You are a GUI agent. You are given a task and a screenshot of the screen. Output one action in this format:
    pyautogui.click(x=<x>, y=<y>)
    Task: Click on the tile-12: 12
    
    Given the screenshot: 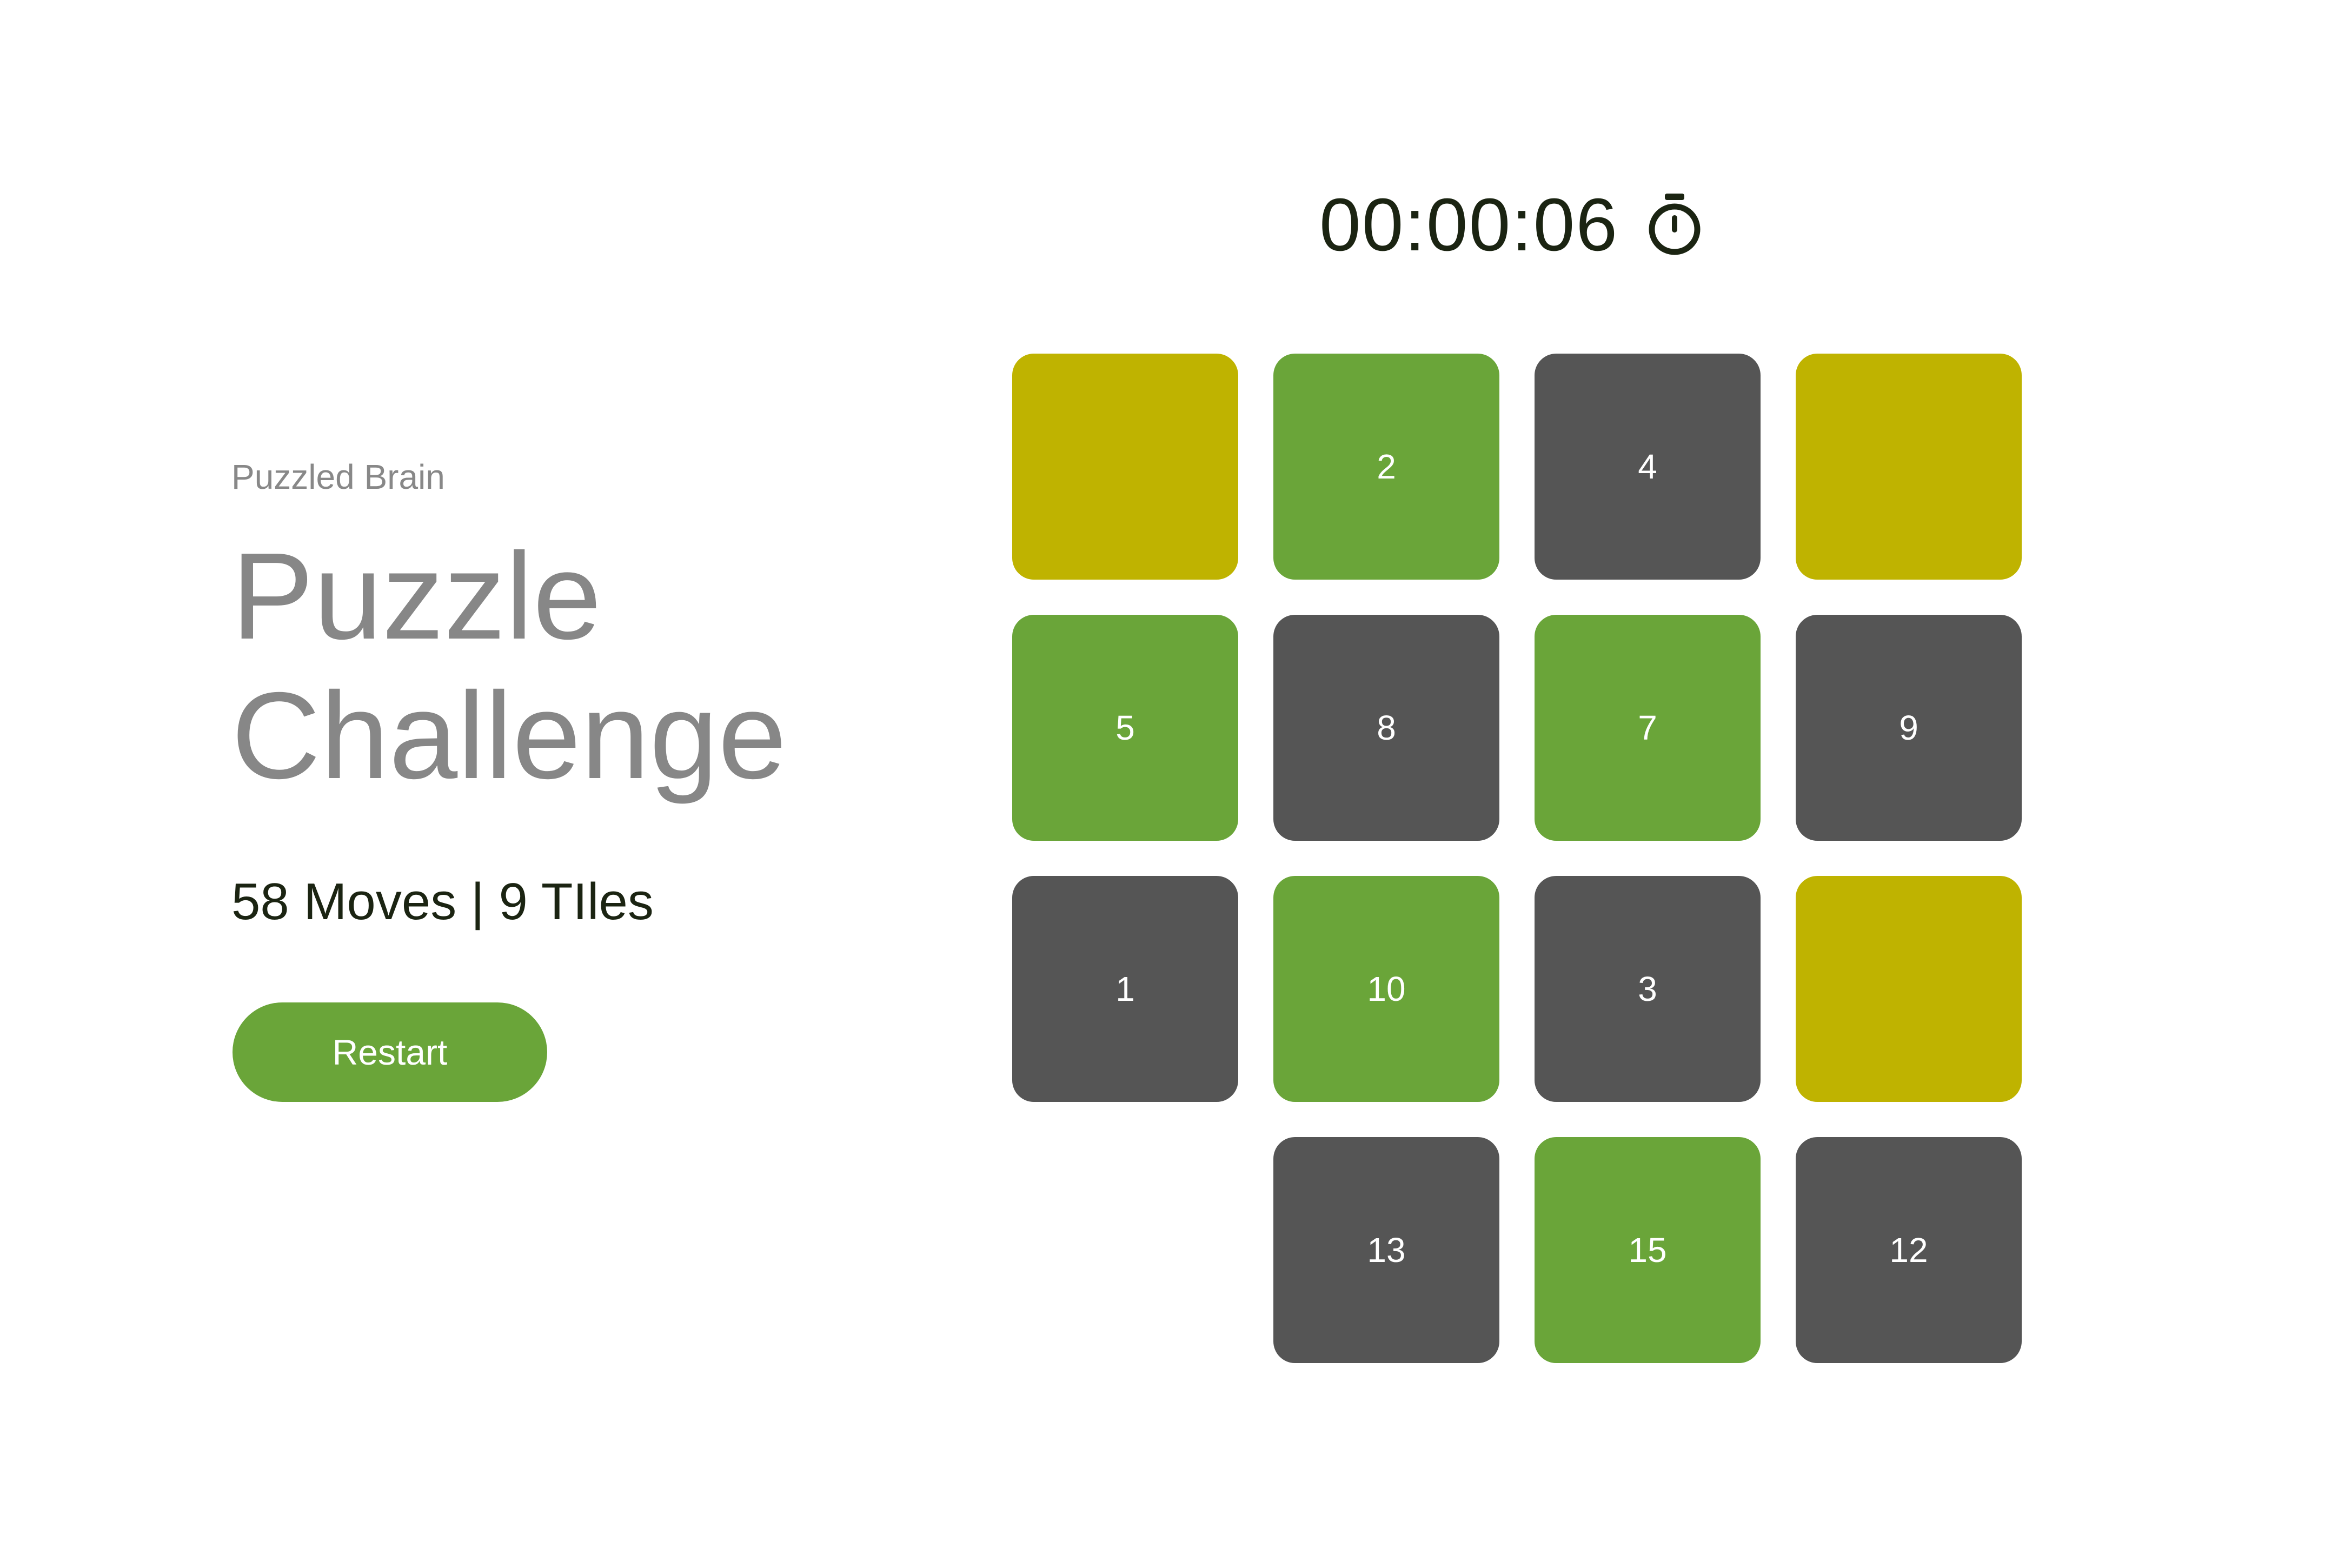 What is the action you would take?
    pyautogui.click(x=1909, y=1250)
    